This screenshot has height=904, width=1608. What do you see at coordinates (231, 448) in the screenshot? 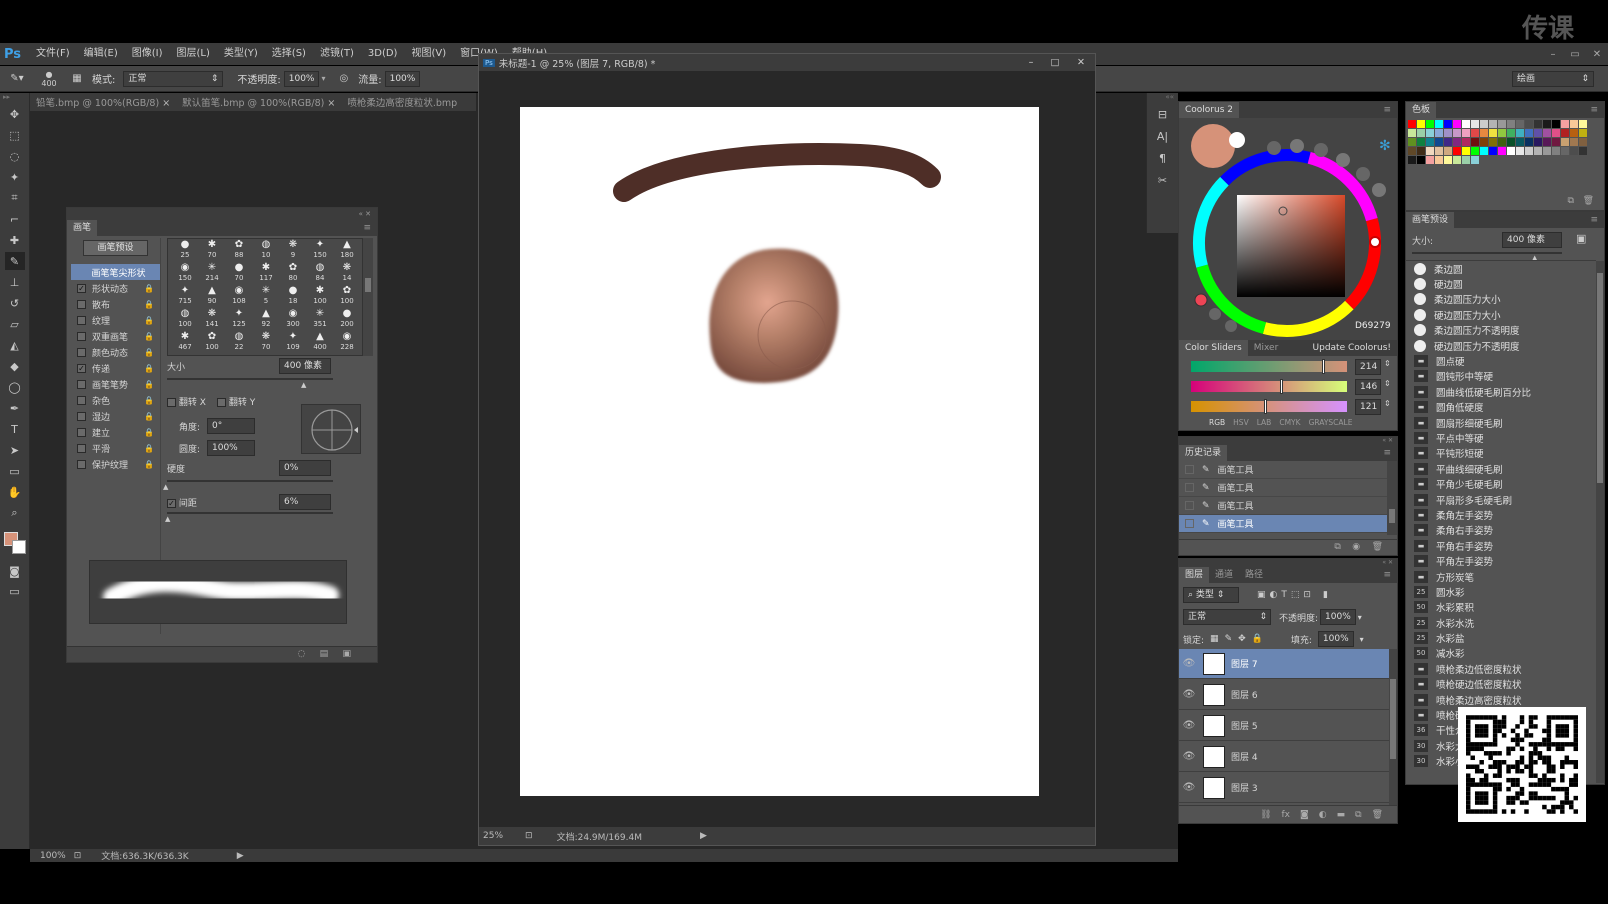
I see `roundness-field: 100%` at bounding box center [231, 448].